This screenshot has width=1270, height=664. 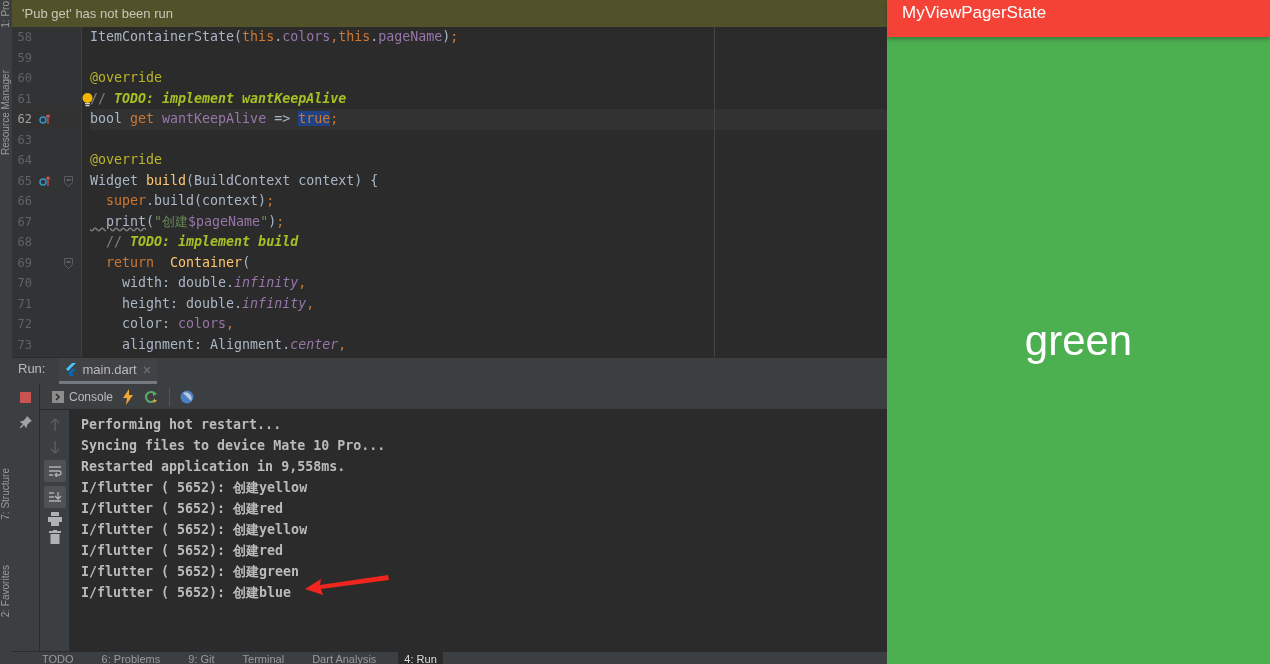 What do you see at coordinates (178, 262) in the screenshot?
I see `code-line: return Container(` at bounding box center [178, 262].